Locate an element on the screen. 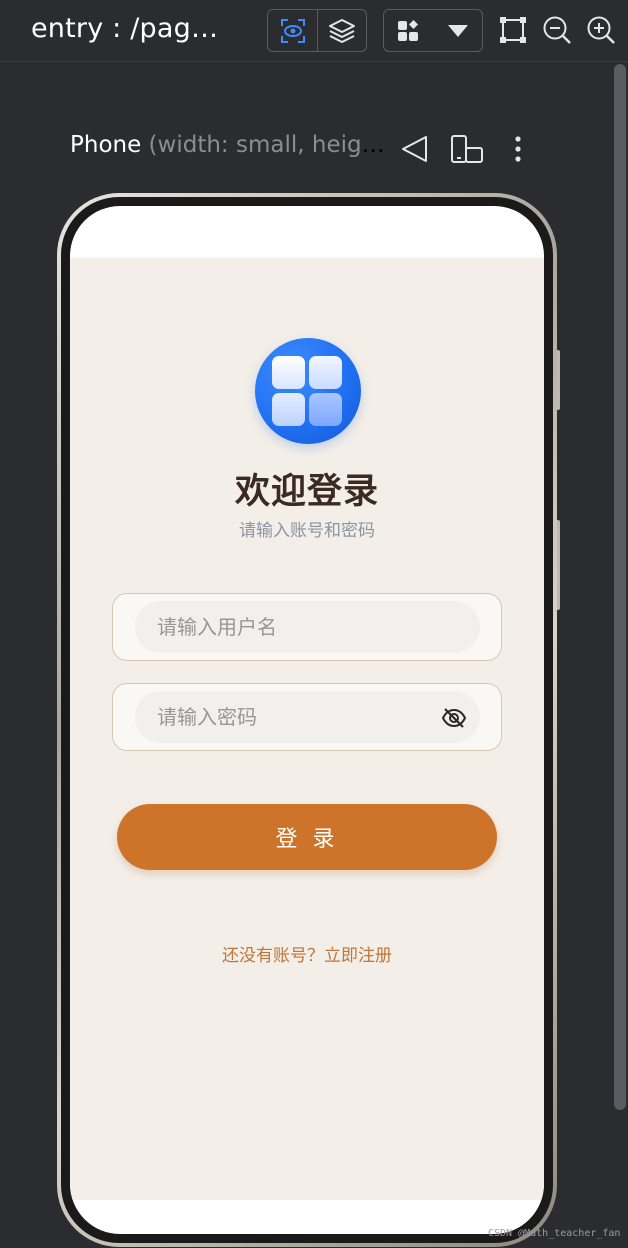 The height and width of the screenshot is (1248, 628). login-subtitle: 请输入账号和密码 is located at coordinates (307, 531).